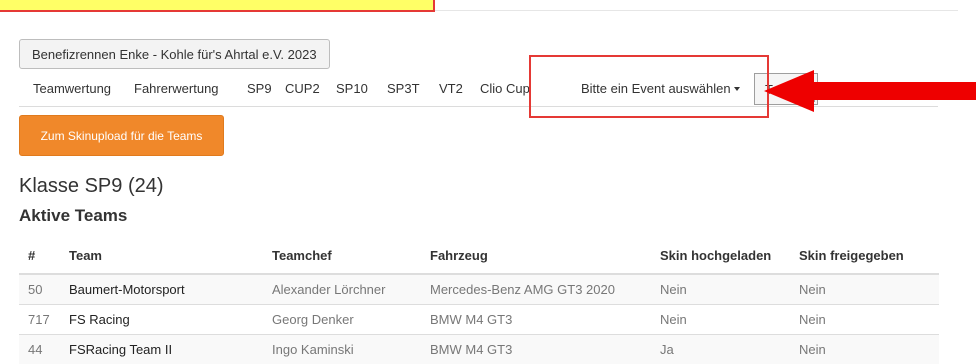 Image resolution: width=976 pixels, height=364 pixels. Describe the element at coordinates (775, 89) in the screenshot. I see `team-select-value: Tea` at that location.